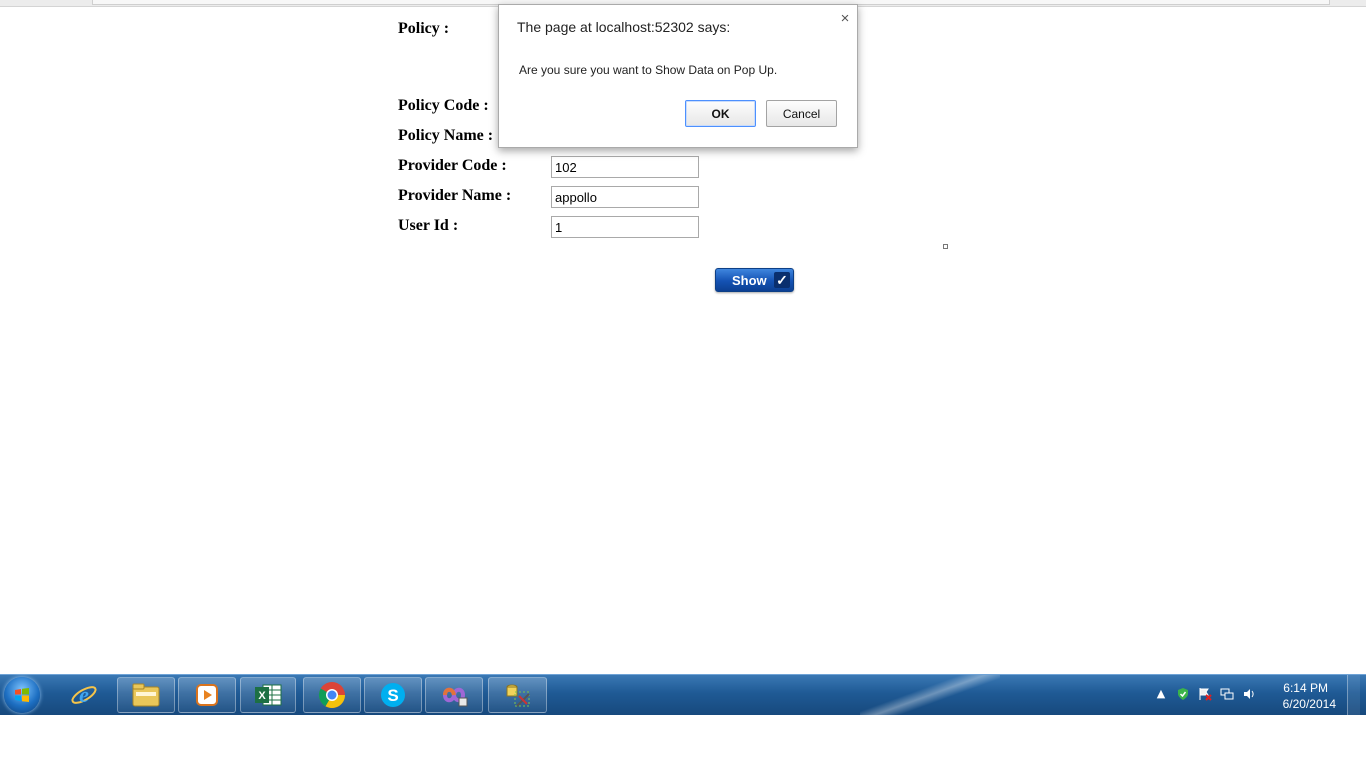  Describe the element at coordinates (446, 135) in the screenshot. I see `policy-name-label: Policy Name :` at that location.